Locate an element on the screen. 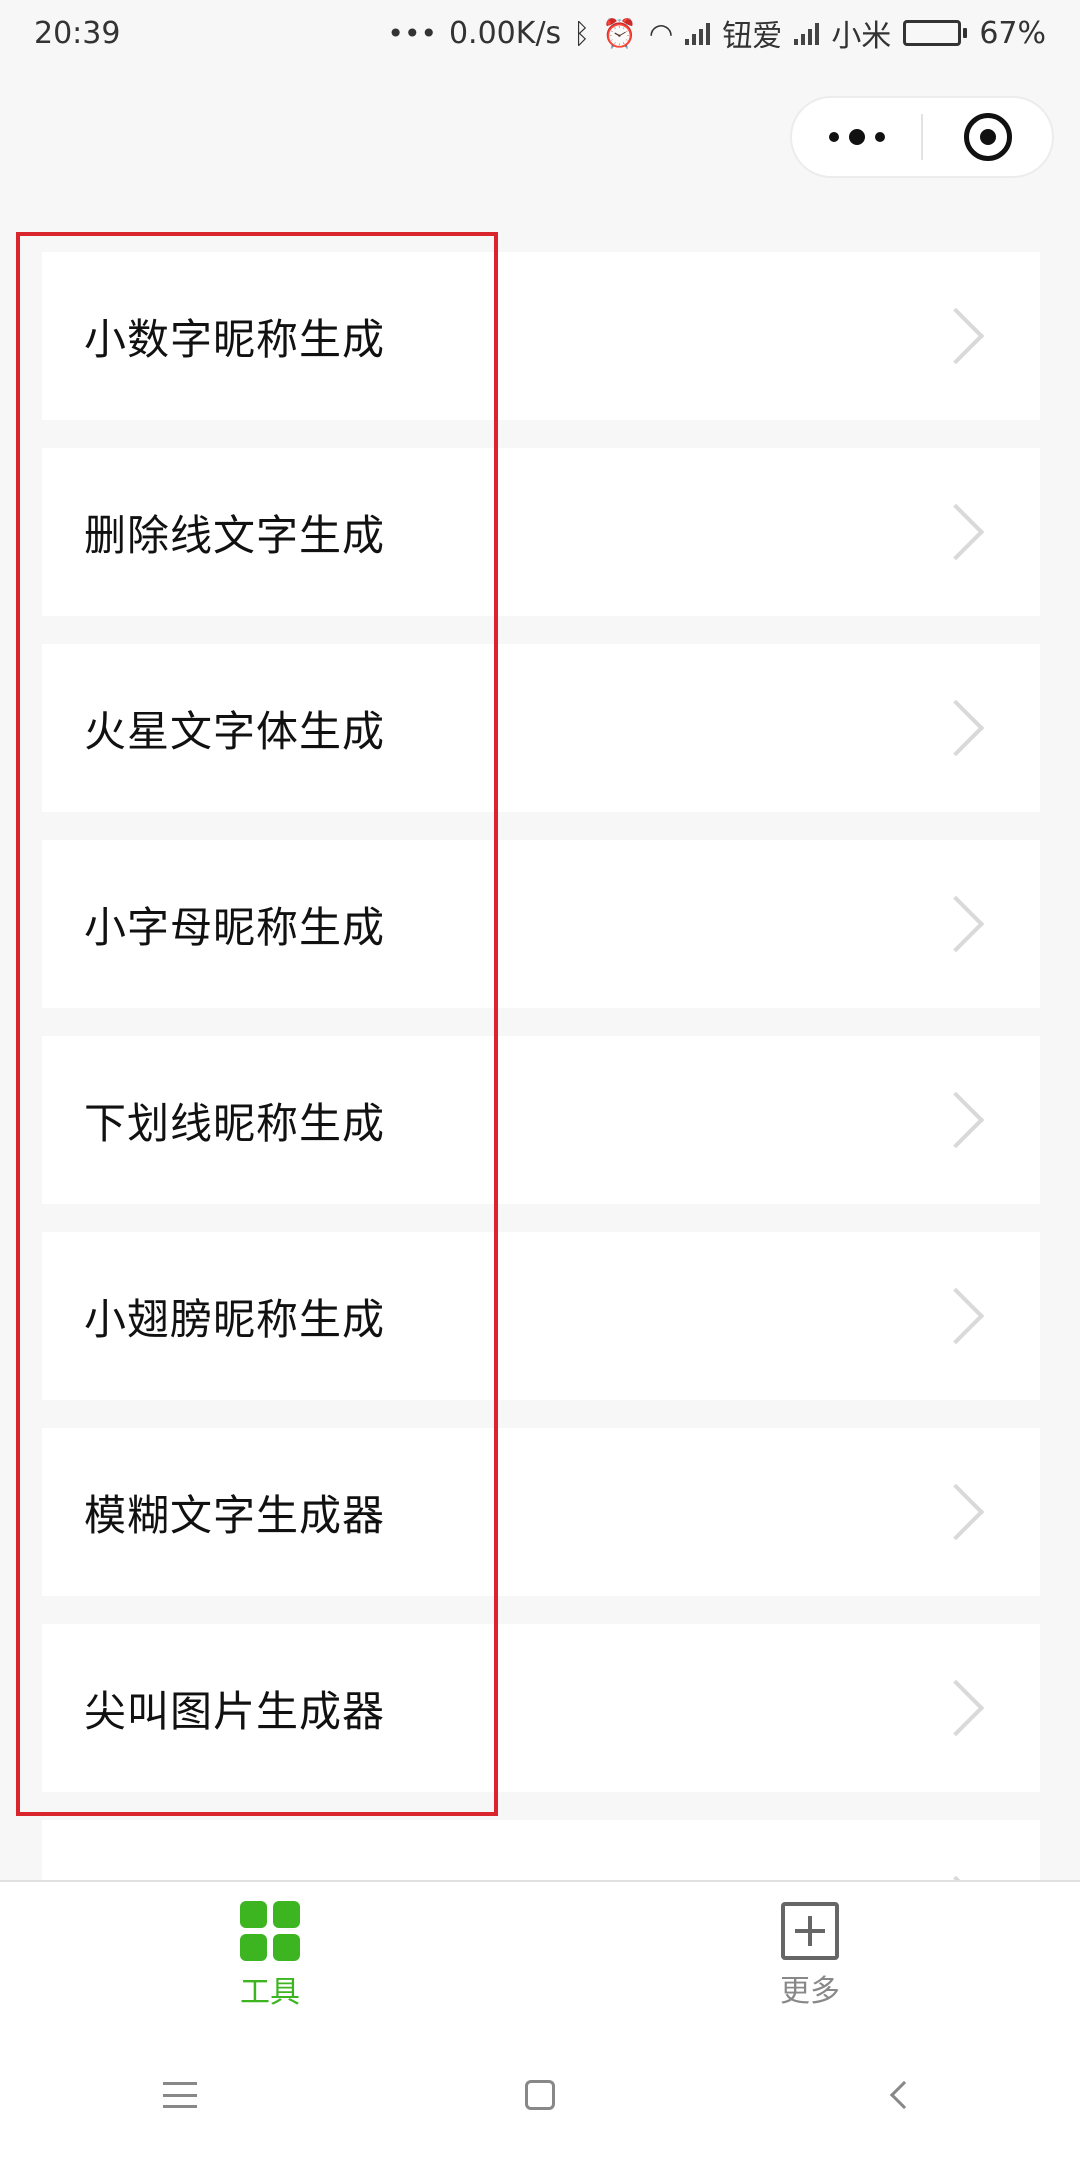  more-button is located at coordinates (856, 137).